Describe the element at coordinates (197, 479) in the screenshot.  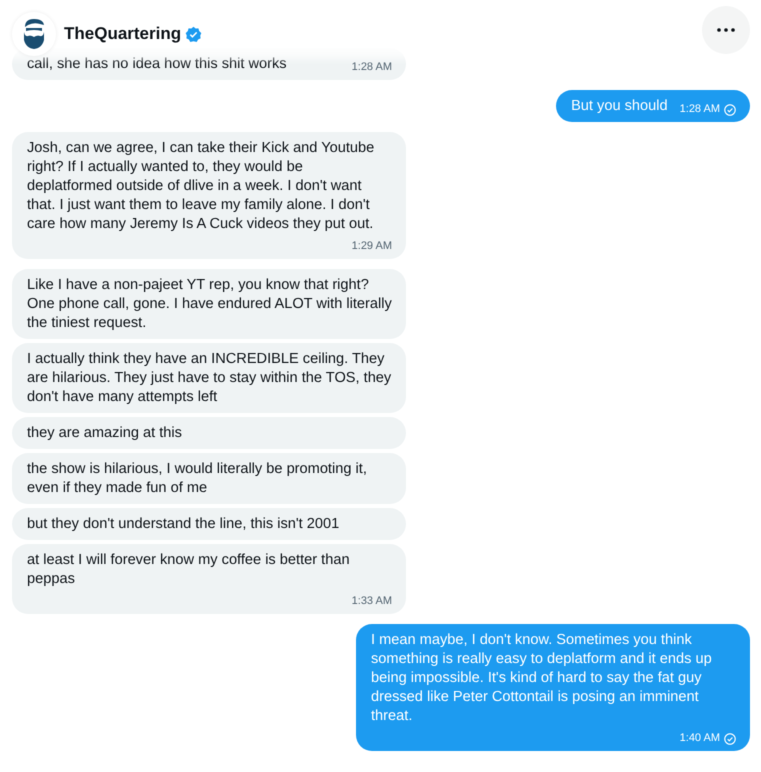
I see `message-text: the show is hilarious, I would literally be promoting it, even if they made fun of me` at that location.